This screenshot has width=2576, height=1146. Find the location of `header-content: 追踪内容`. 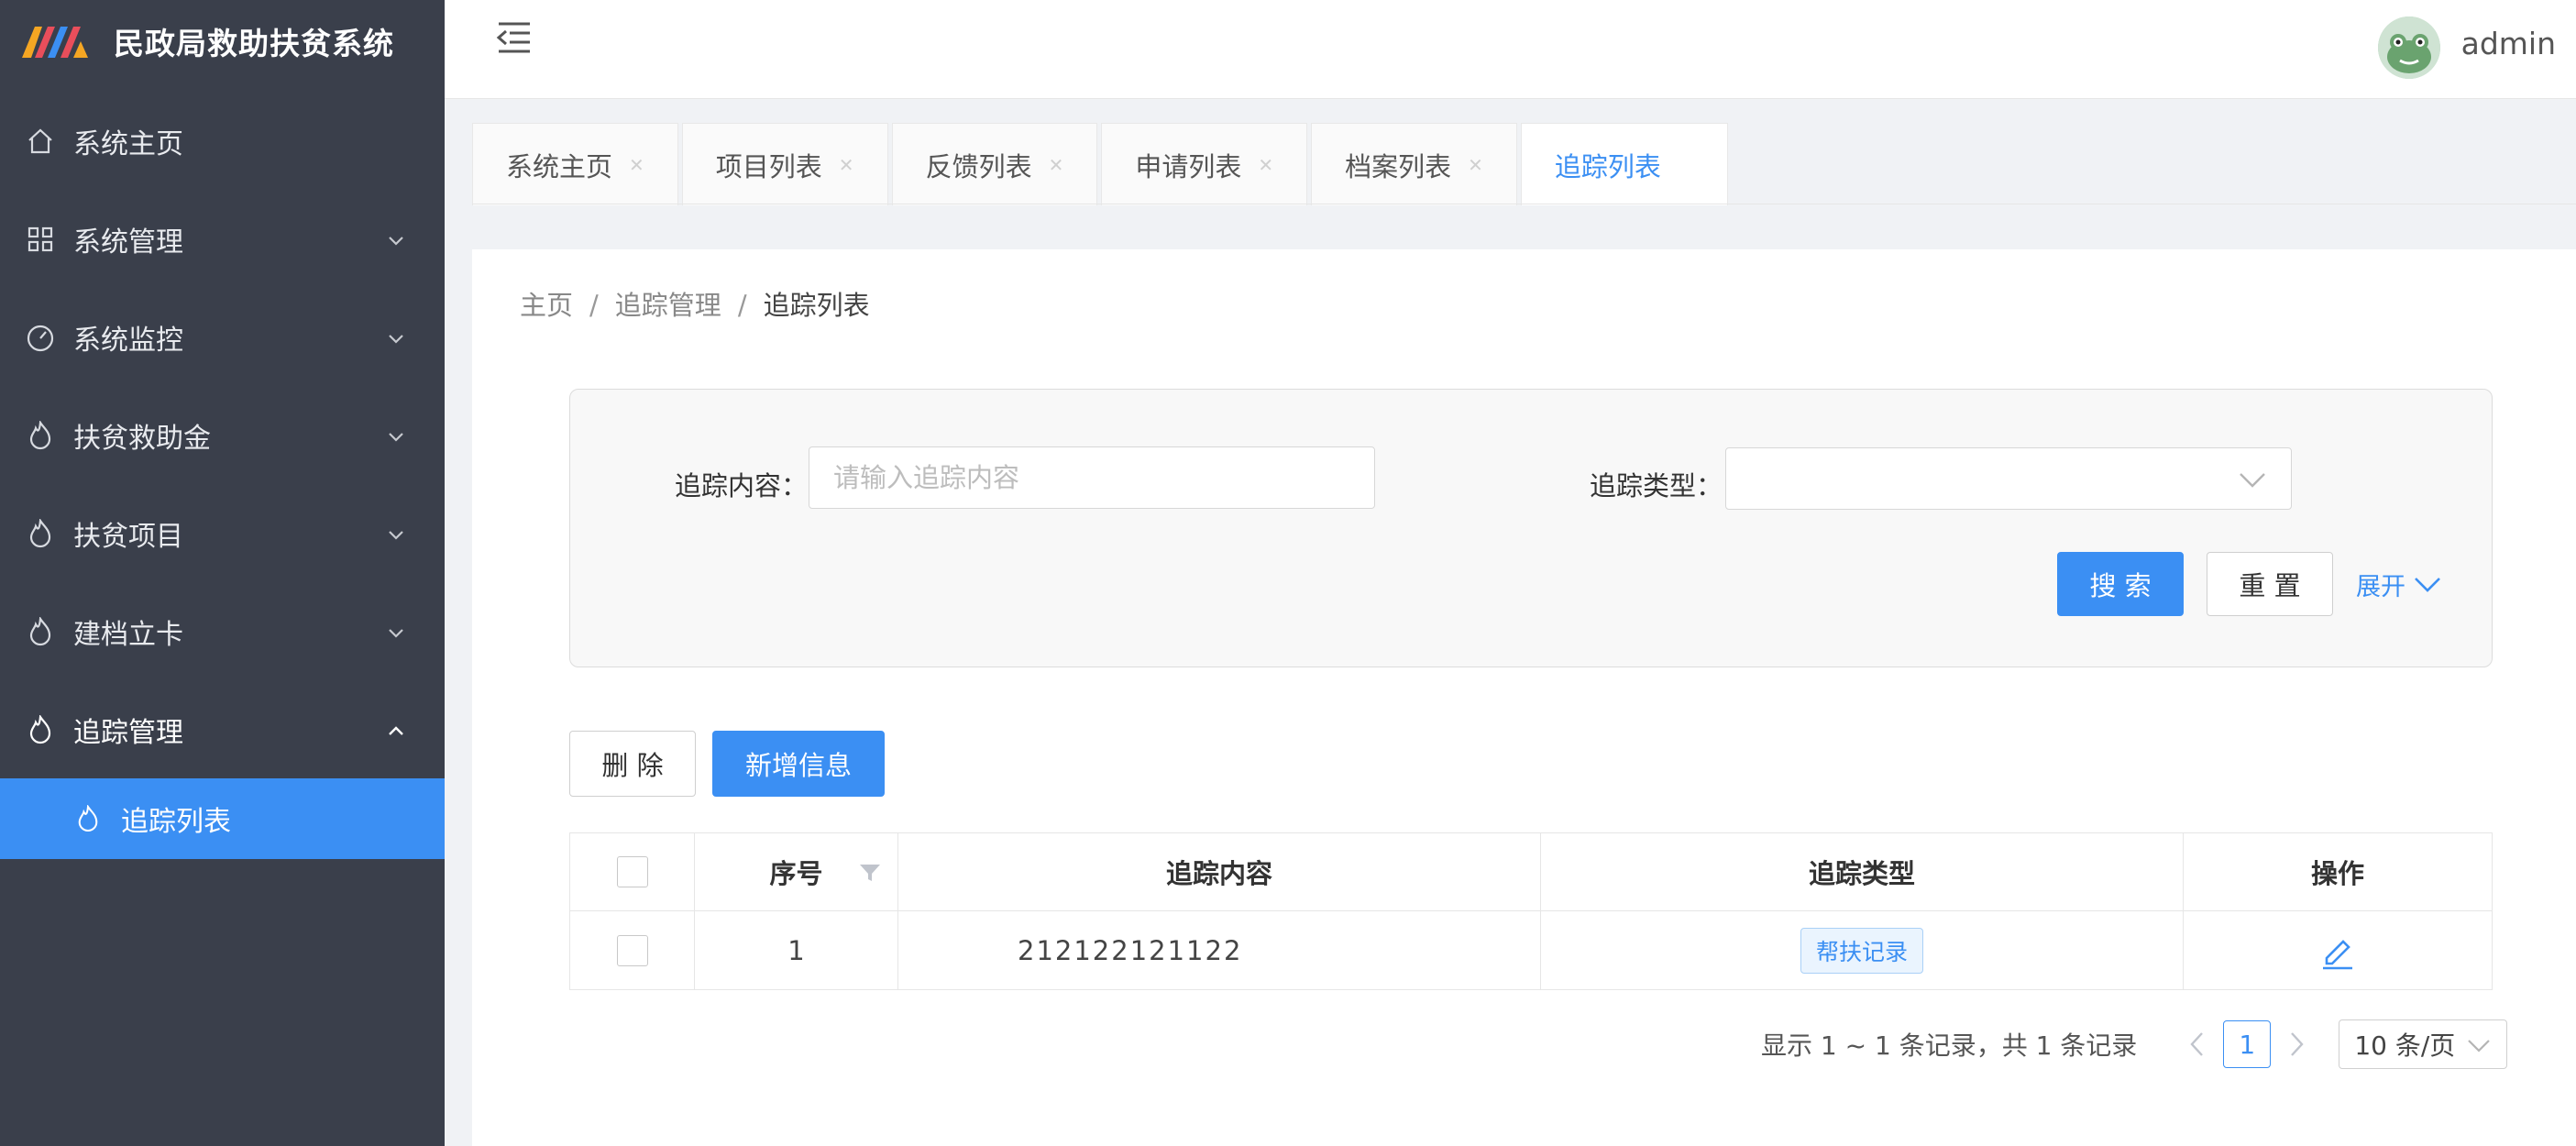

header-content: 追踪内容 is located at coordinates (1220, 871).